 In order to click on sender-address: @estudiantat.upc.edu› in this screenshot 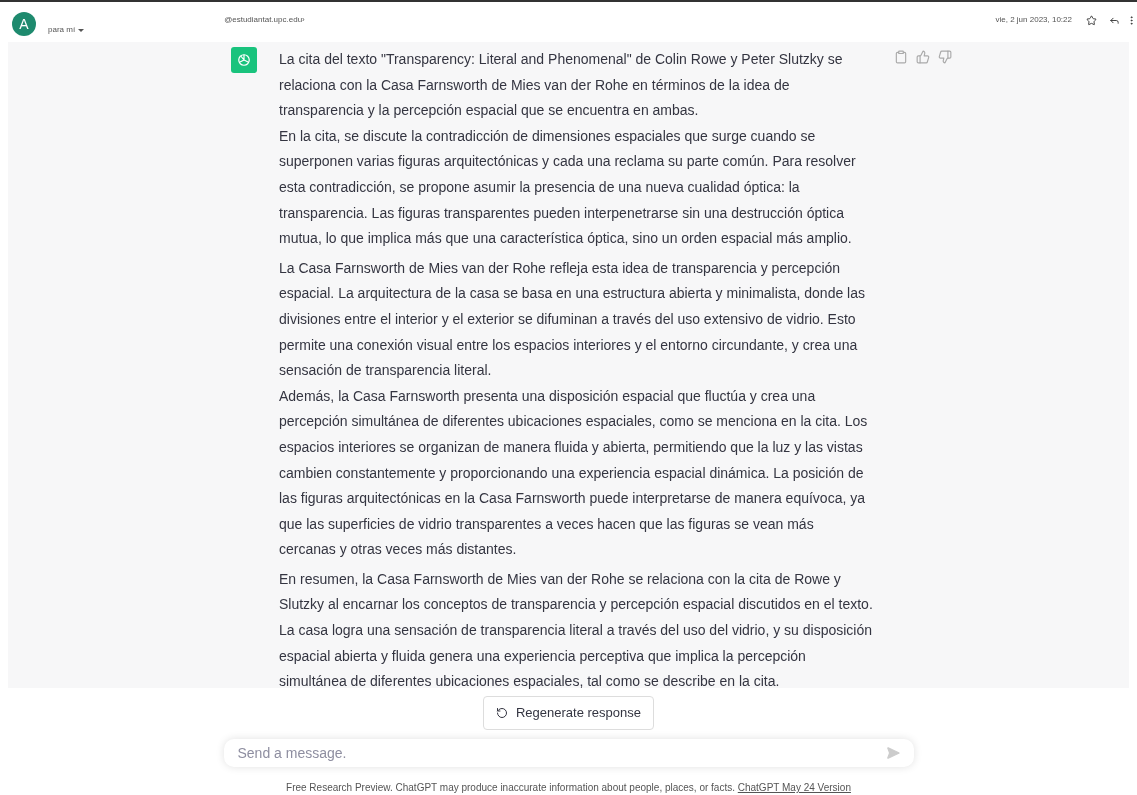, I will do `click(264, 20)`.